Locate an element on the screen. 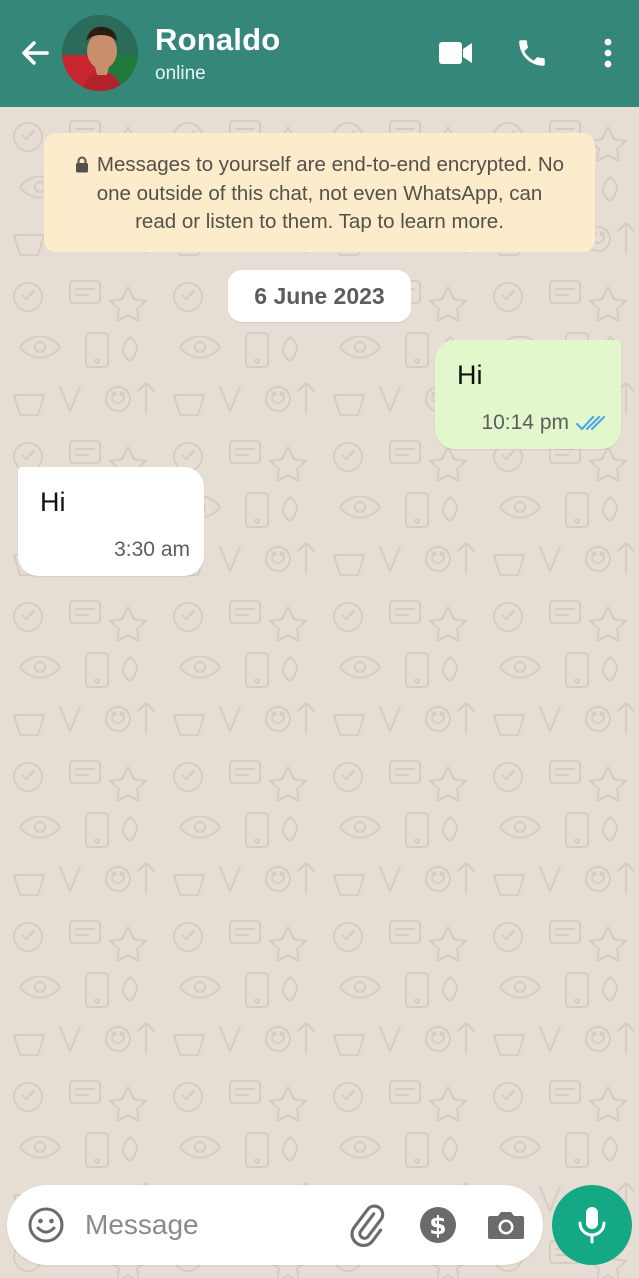 This screenshot has height=1278, width=639. back-button is located at coordinates (35, 53).